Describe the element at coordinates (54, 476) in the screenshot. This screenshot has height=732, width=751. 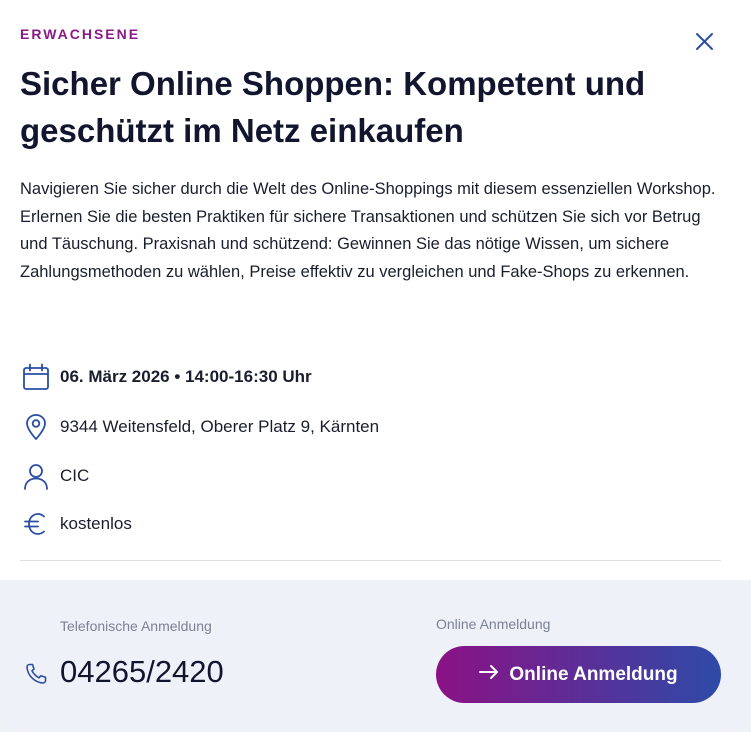
I see `event-organizer-row: CIC` at that location.